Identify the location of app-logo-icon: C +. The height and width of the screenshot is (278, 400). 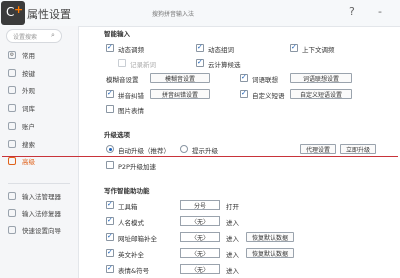
(13, 13).